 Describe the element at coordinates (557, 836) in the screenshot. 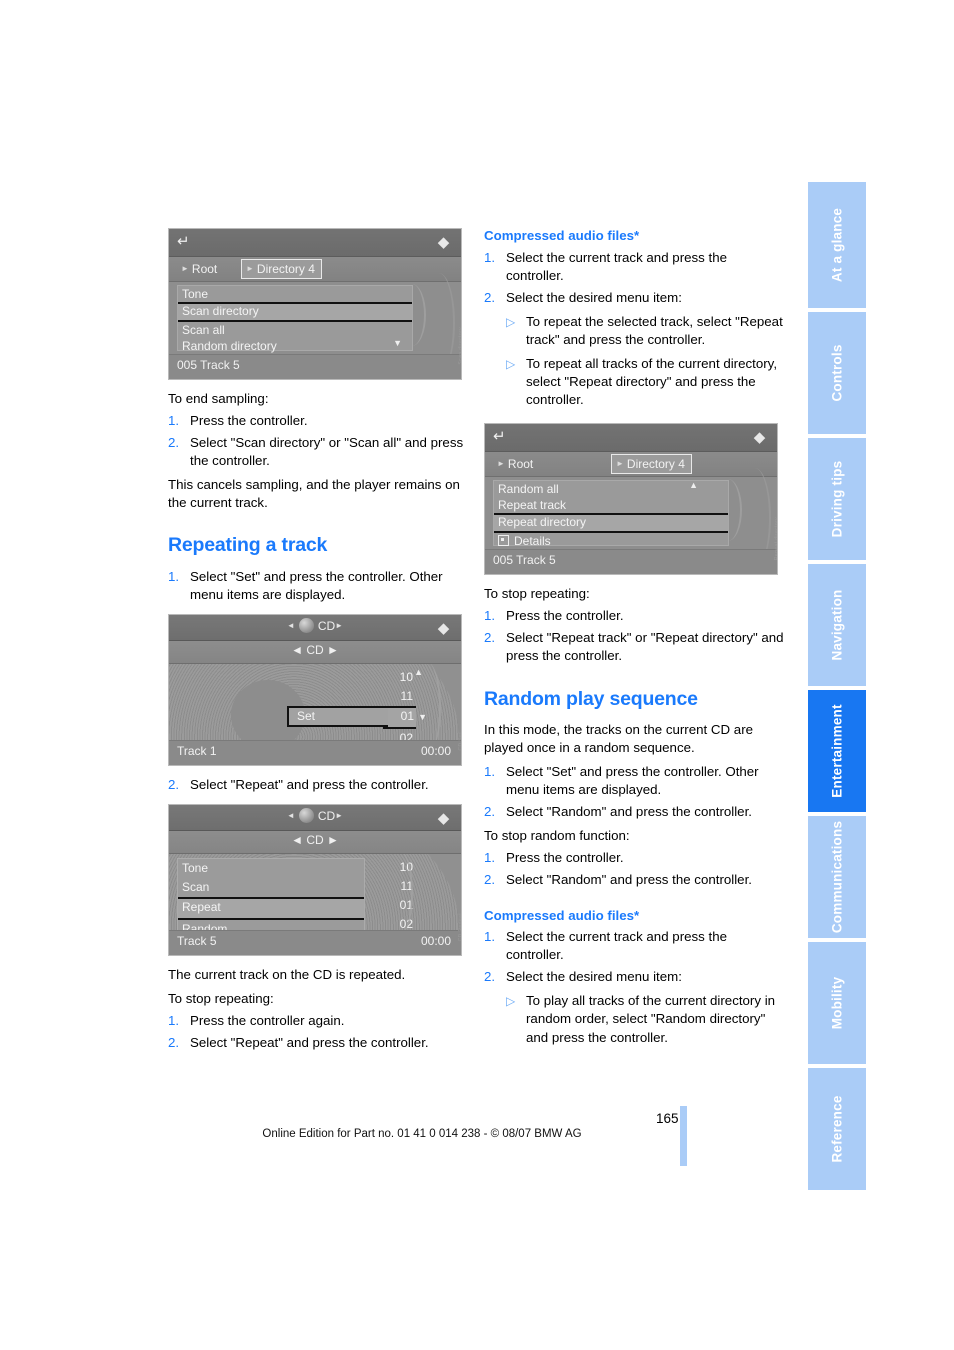

I see `stop-random-heading: To stop random function:` at that location.